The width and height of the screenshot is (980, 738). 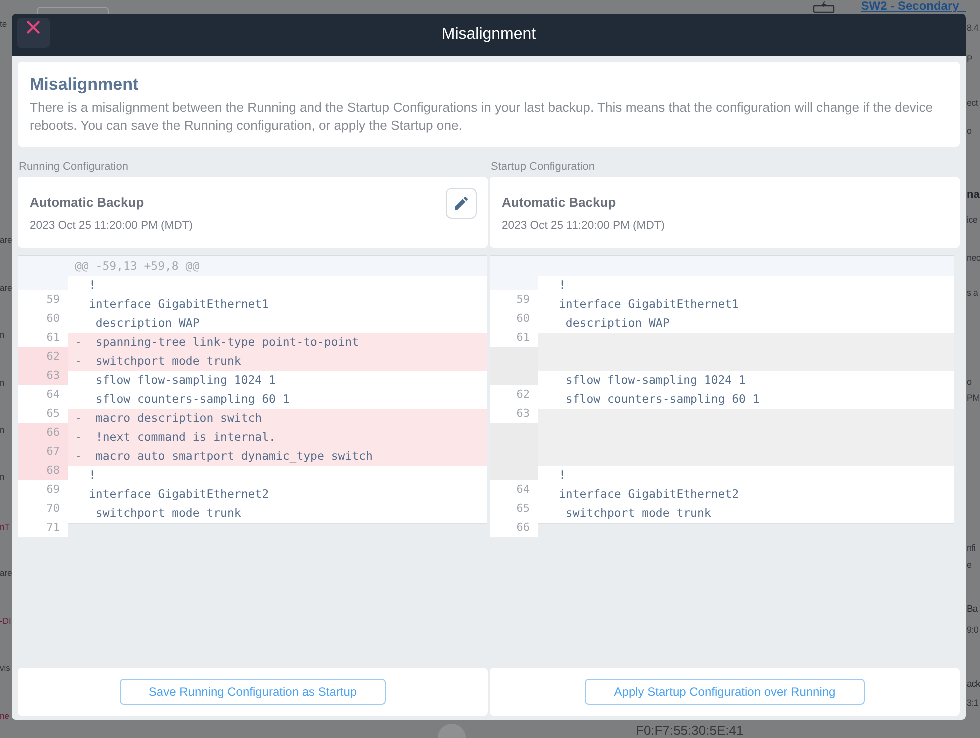 What do you see at coordinates (973, 703) in the screenshot?
I see `background-text: 3:1` at bounding box center [973, 703].